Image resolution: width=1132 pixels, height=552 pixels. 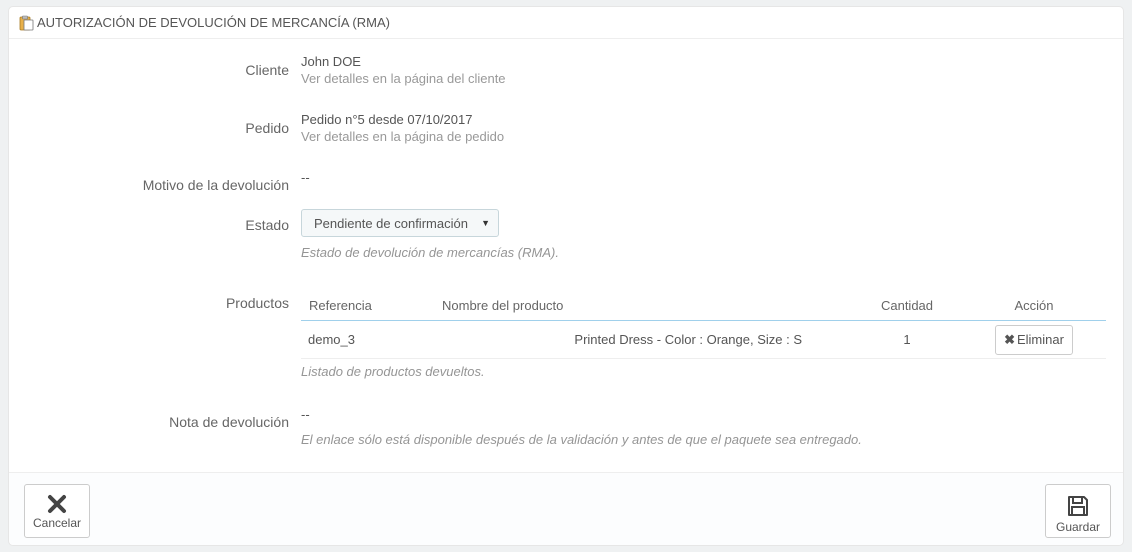 What do you see at coordinates (393, 371) in the screenshot?
I see `products-help: Listado de productos devueltos.` at bounding box center [393, 371].